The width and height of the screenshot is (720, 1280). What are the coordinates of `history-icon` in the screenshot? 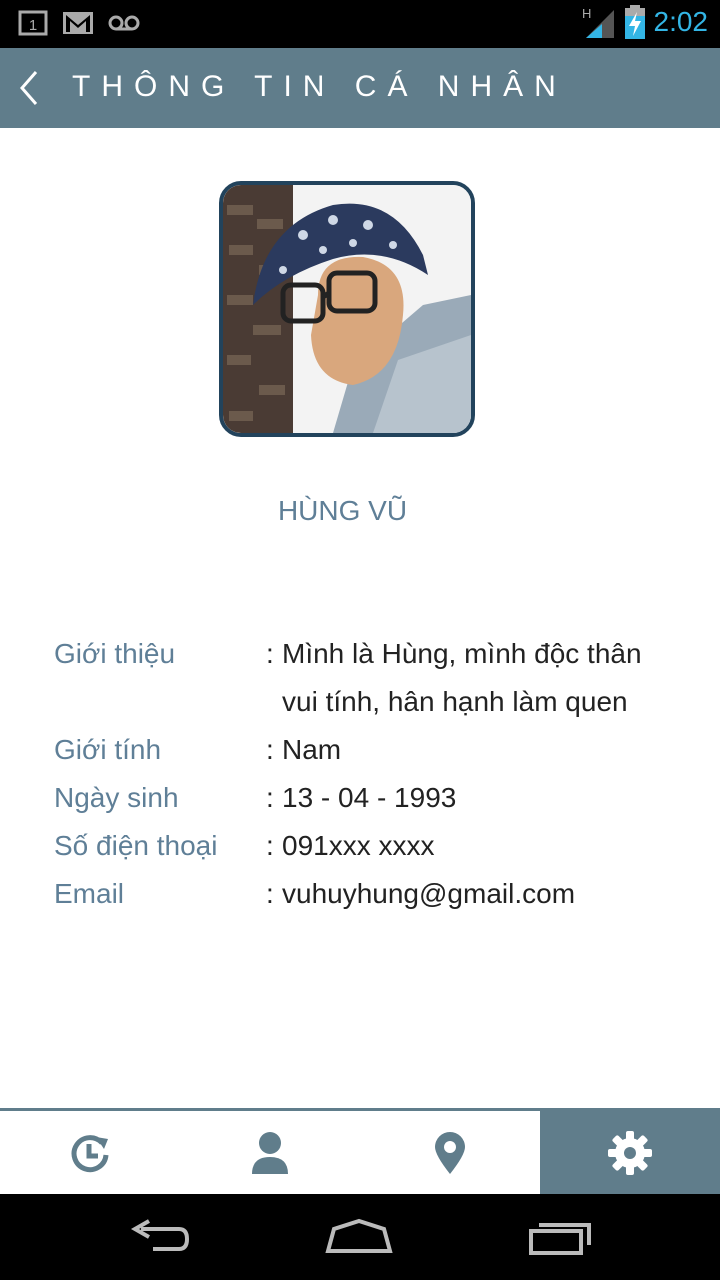 It's located at (90, 1153).